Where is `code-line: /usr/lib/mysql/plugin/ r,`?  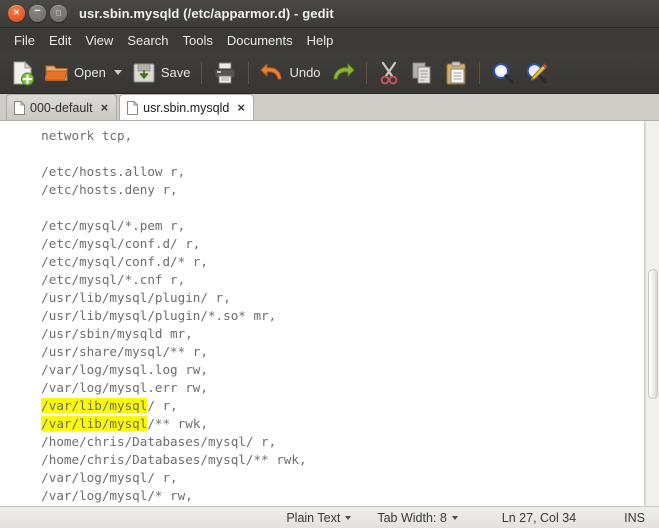
code-line: /usr/lib/mysql/plugin/ r, is located at coordinates (166, 298).